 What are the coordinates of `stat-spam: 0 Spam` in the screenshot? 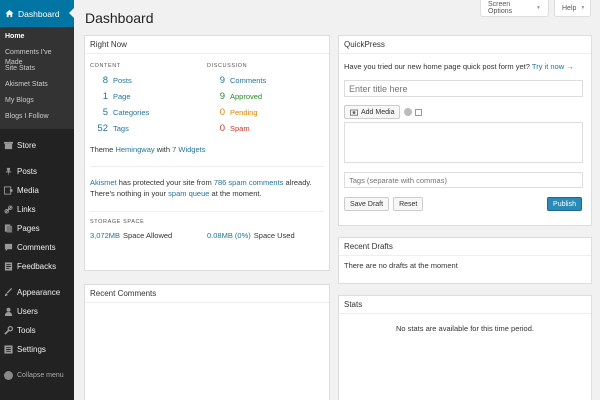 It's located at (265, 131).